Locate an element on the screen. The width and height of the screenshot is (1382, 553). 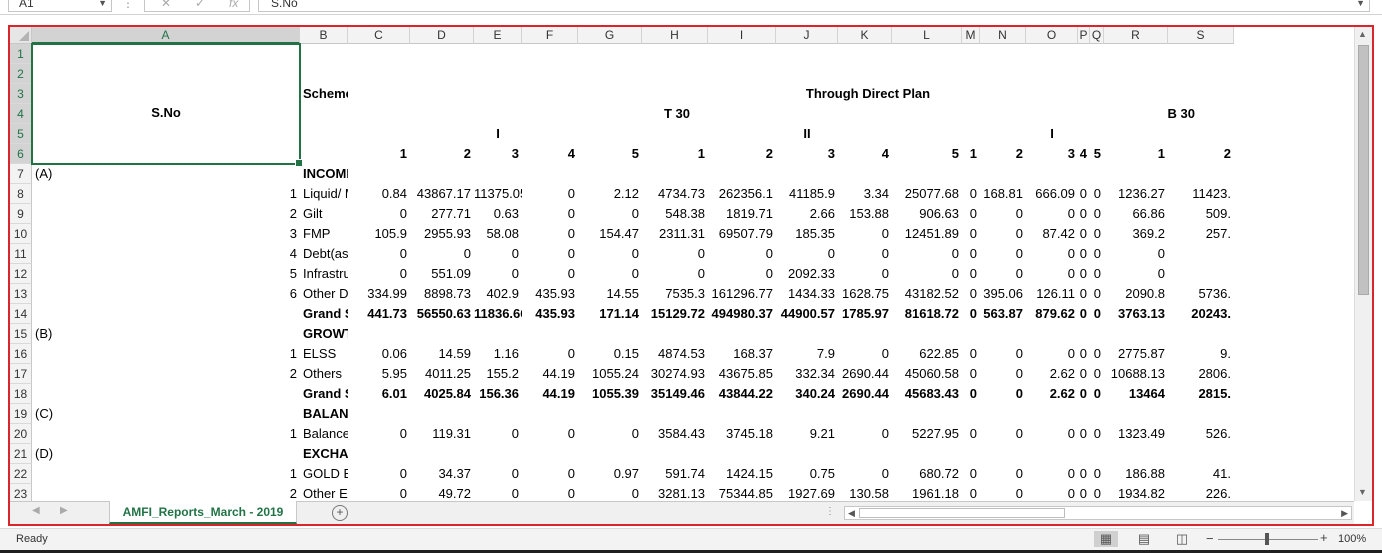
cell-s4: B 30 is located at coordinates (1168, 114).